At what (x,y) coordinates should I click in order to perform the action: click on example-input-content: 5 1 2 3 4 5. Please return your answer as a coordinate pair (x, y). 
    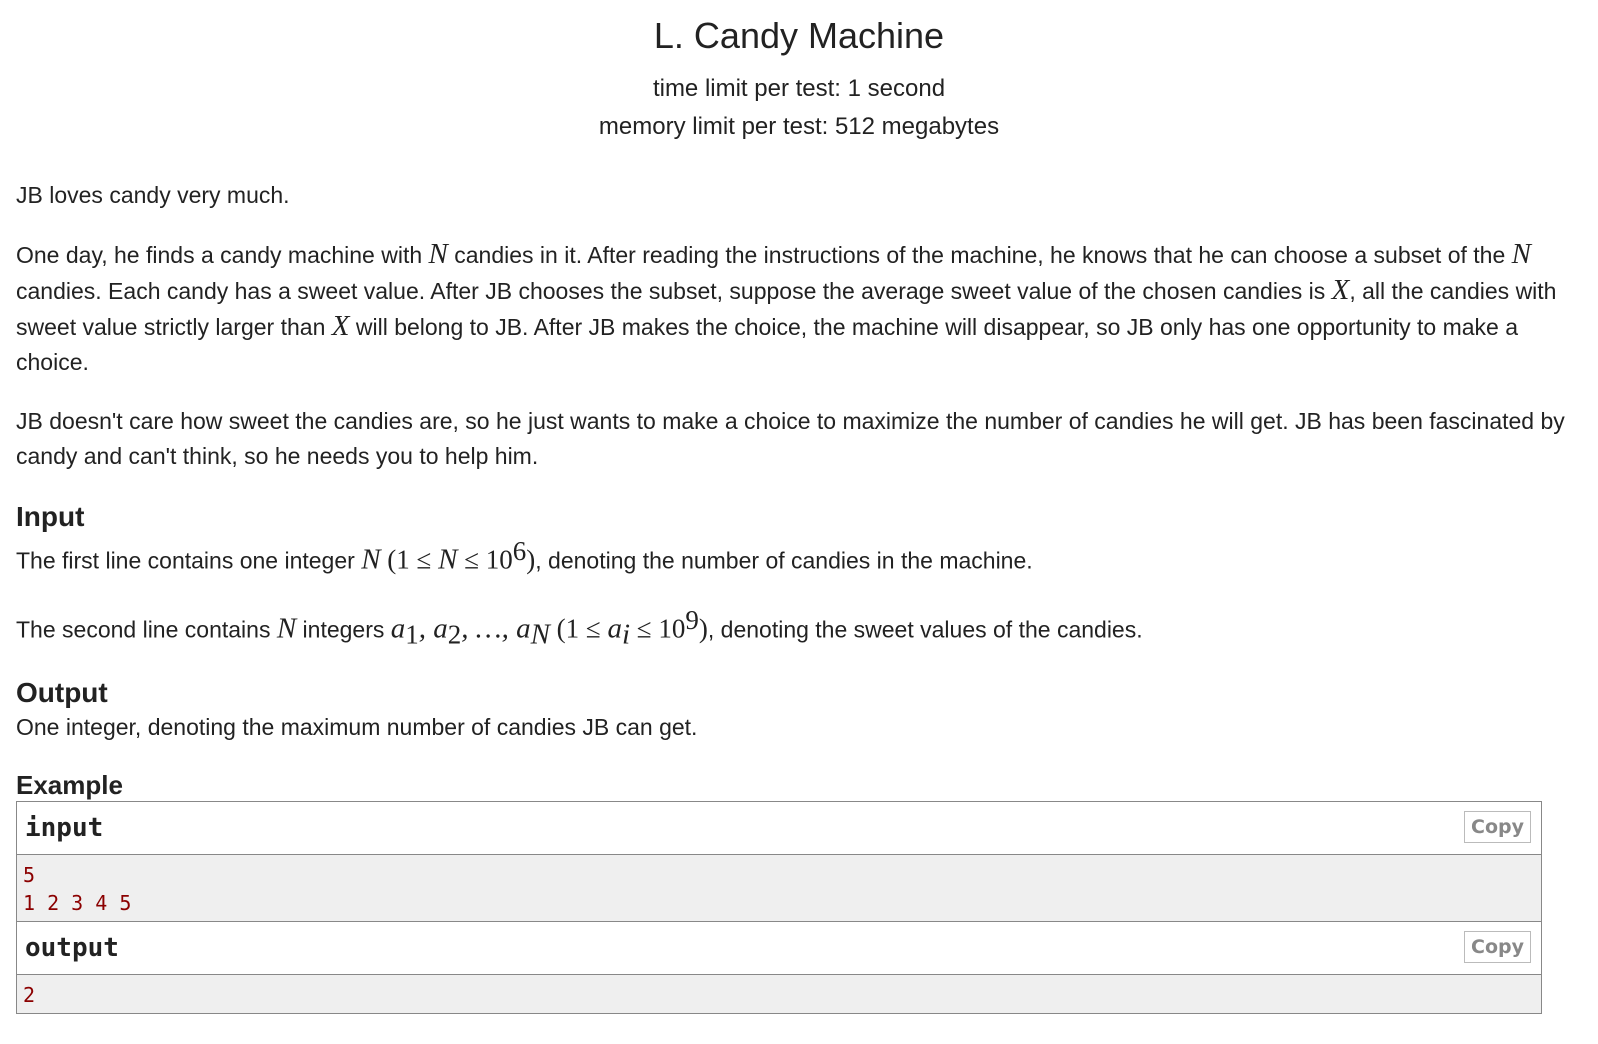
    Looking at the image, I should click on (779, 887).